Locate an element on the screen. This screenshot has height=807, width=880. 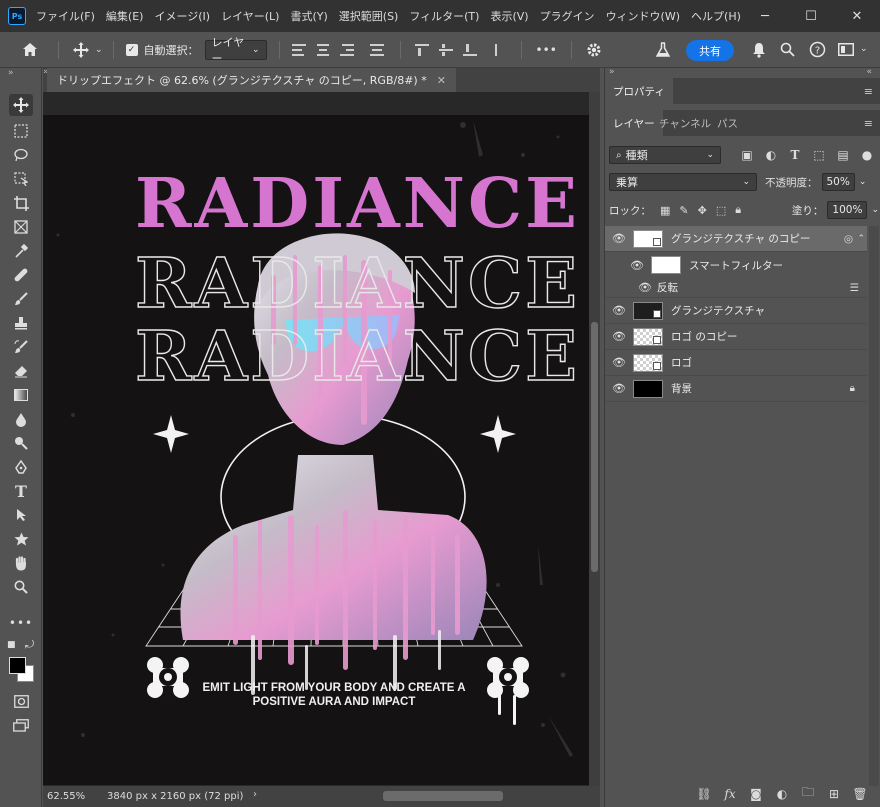
quick-mask-icon is located at coordinates (21, 701).